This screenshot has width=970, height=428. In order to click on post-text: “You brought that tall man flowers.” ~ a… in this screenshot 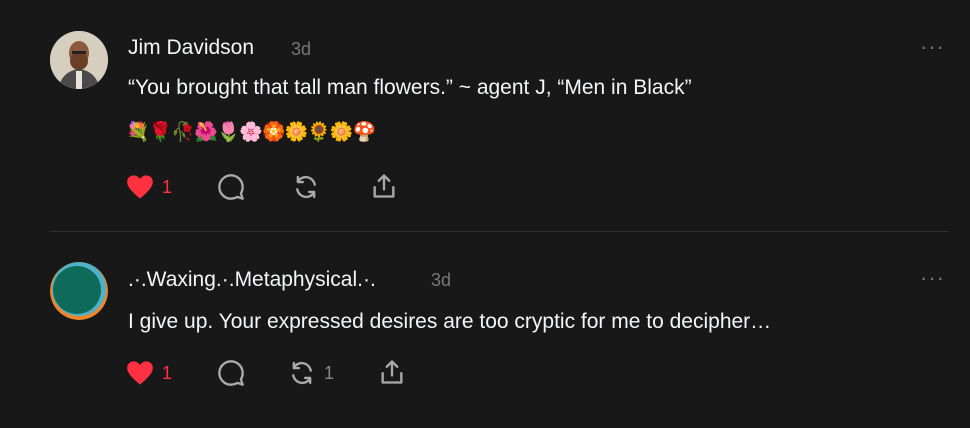, I will do `click(410, 87)`.